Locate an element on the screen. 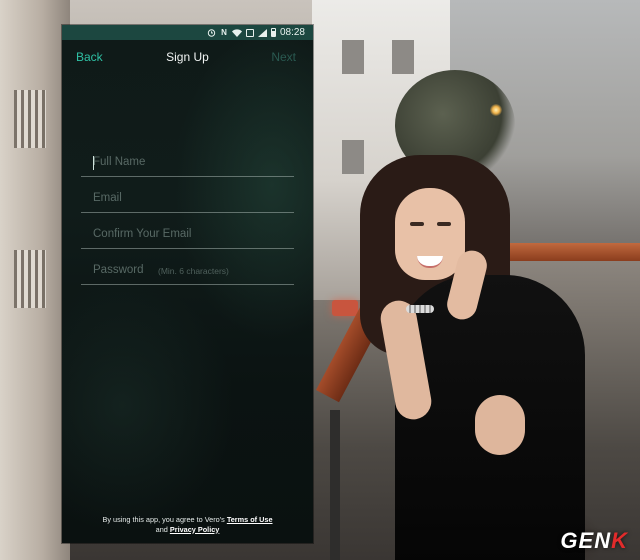  nav-bar: Back Sign Up Next is located at coordinates (187, 57).